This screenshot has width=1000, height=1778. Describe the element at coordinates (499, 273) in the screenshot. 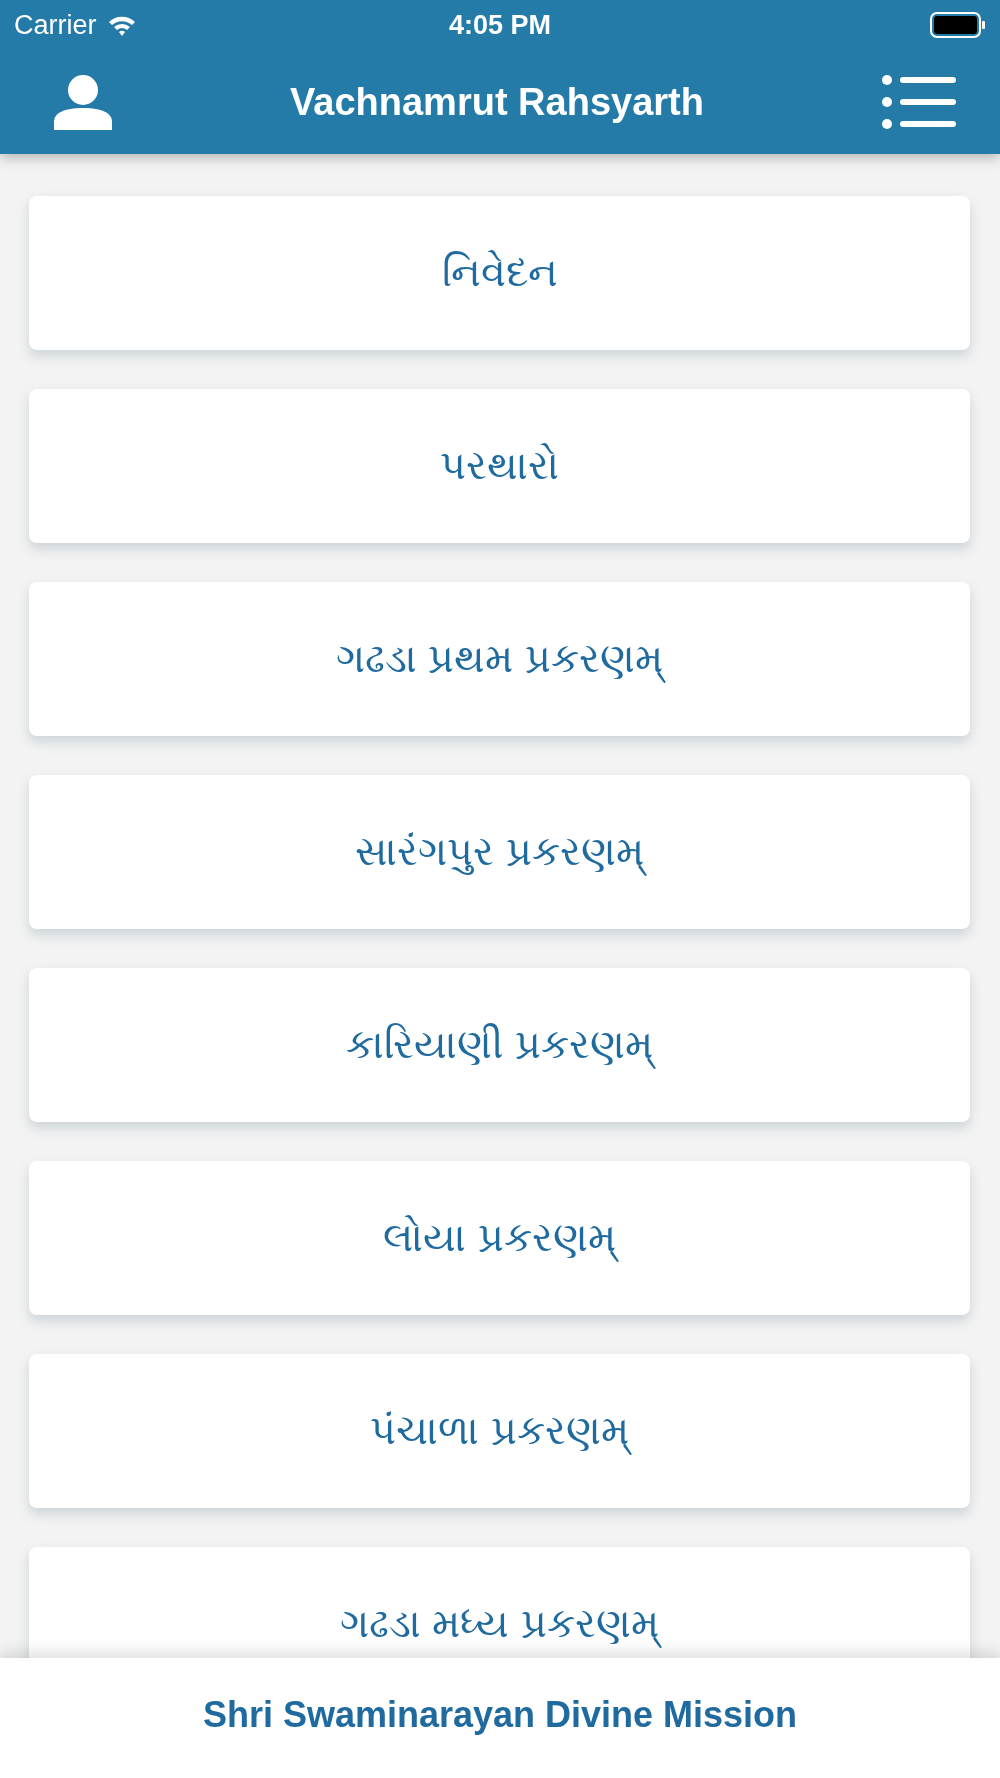

I see `section-card: નિવેદન` at that location.